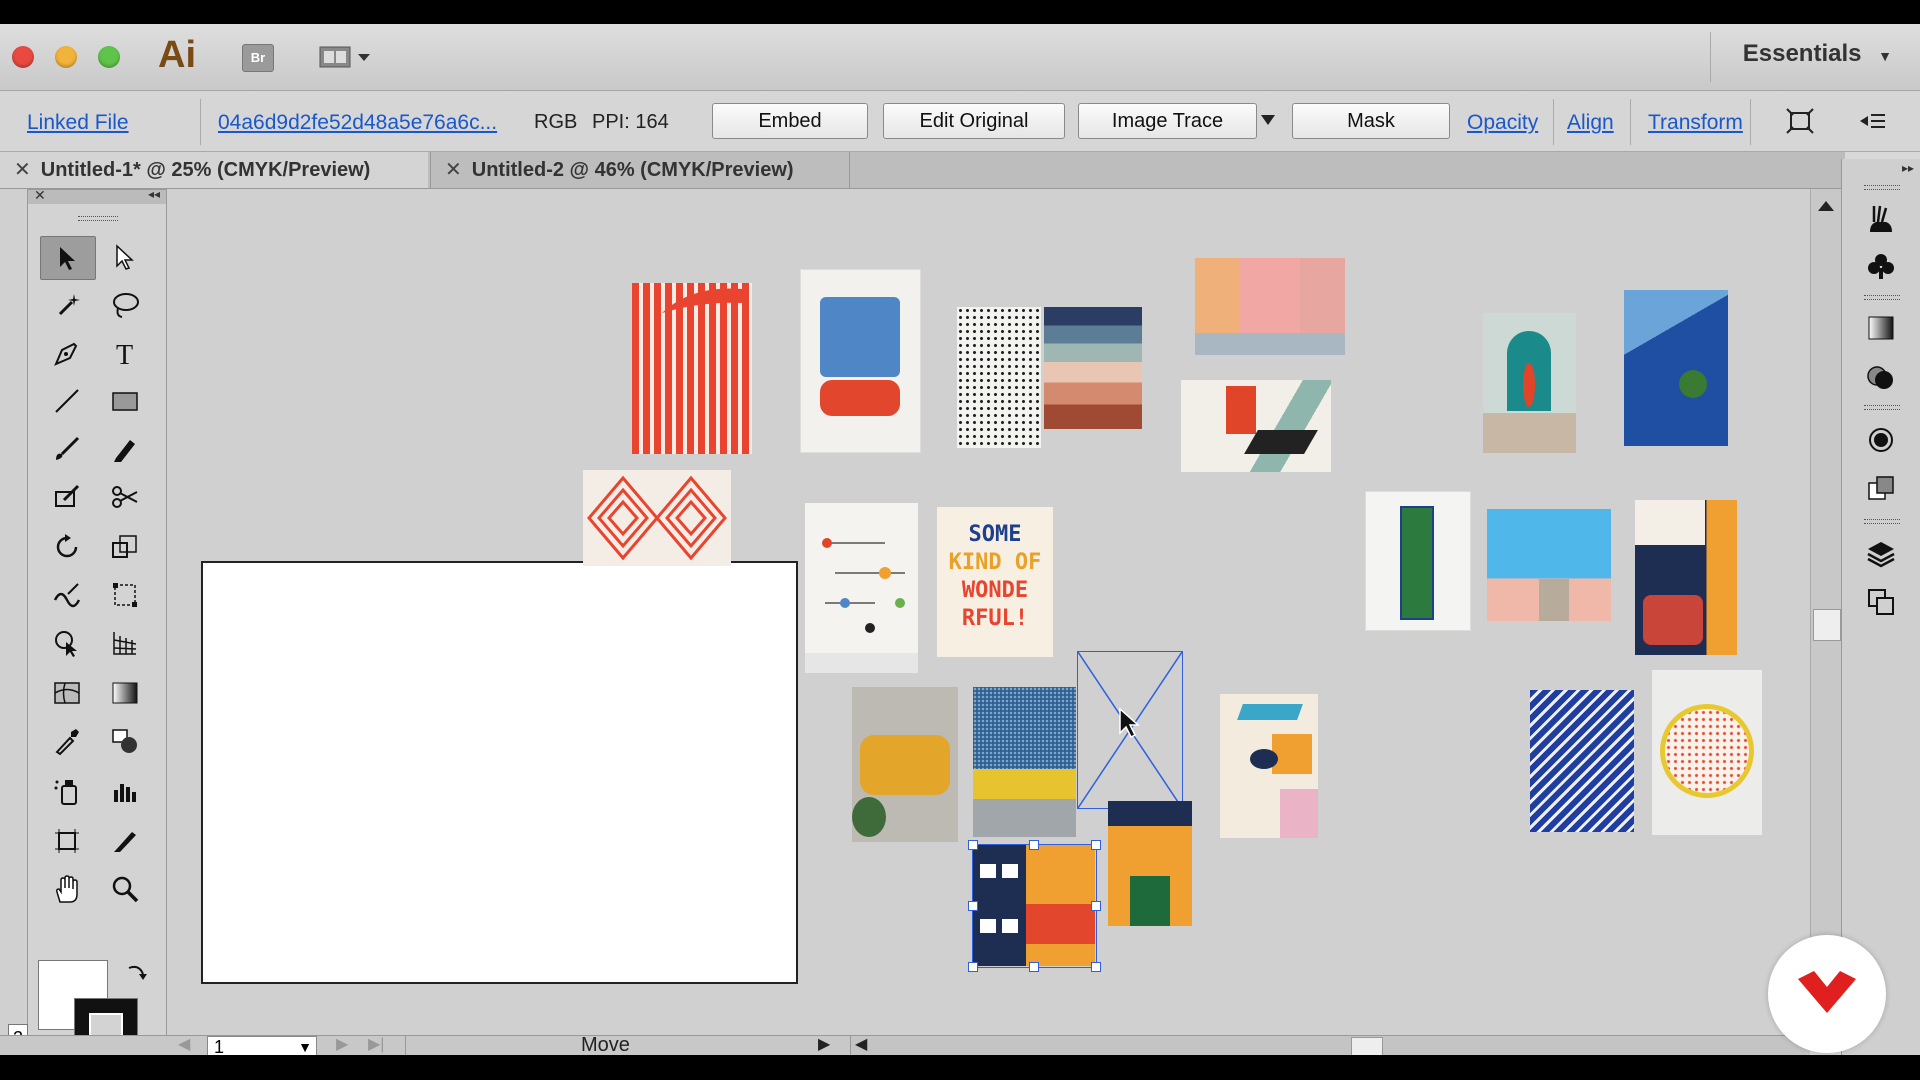 The height and width of the screenshot is (1080, 1920). What do you see at coordinates (499, 772) in the screenshot?
I see `artboard` at bounding box center [499, 772].